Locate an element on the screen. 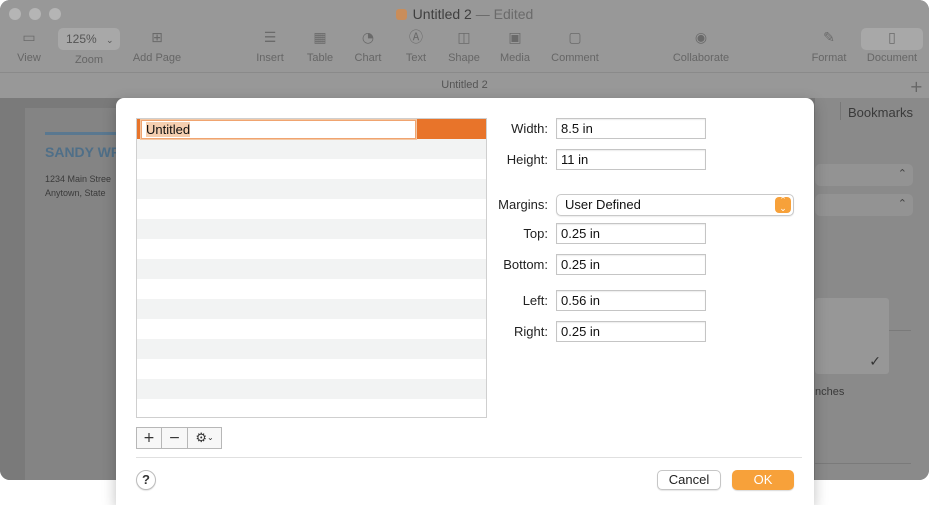  help-button: ? is located at coordinates (146, 480).